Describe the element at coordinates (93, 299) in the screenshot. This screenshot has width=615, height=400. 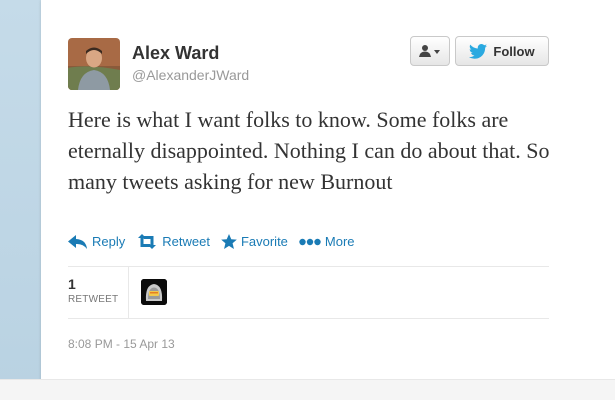
I see `retweet-count-label: RETWEET` at that location.